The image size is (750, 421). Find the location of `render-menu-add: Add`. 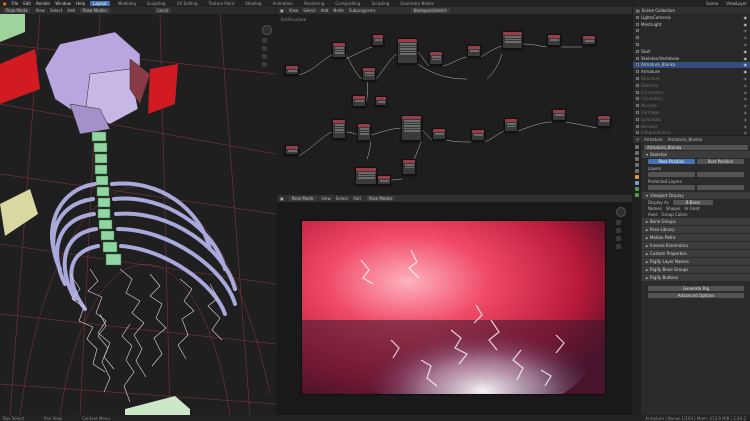

render-menu-add: Add is located at coordinates (357, 198).